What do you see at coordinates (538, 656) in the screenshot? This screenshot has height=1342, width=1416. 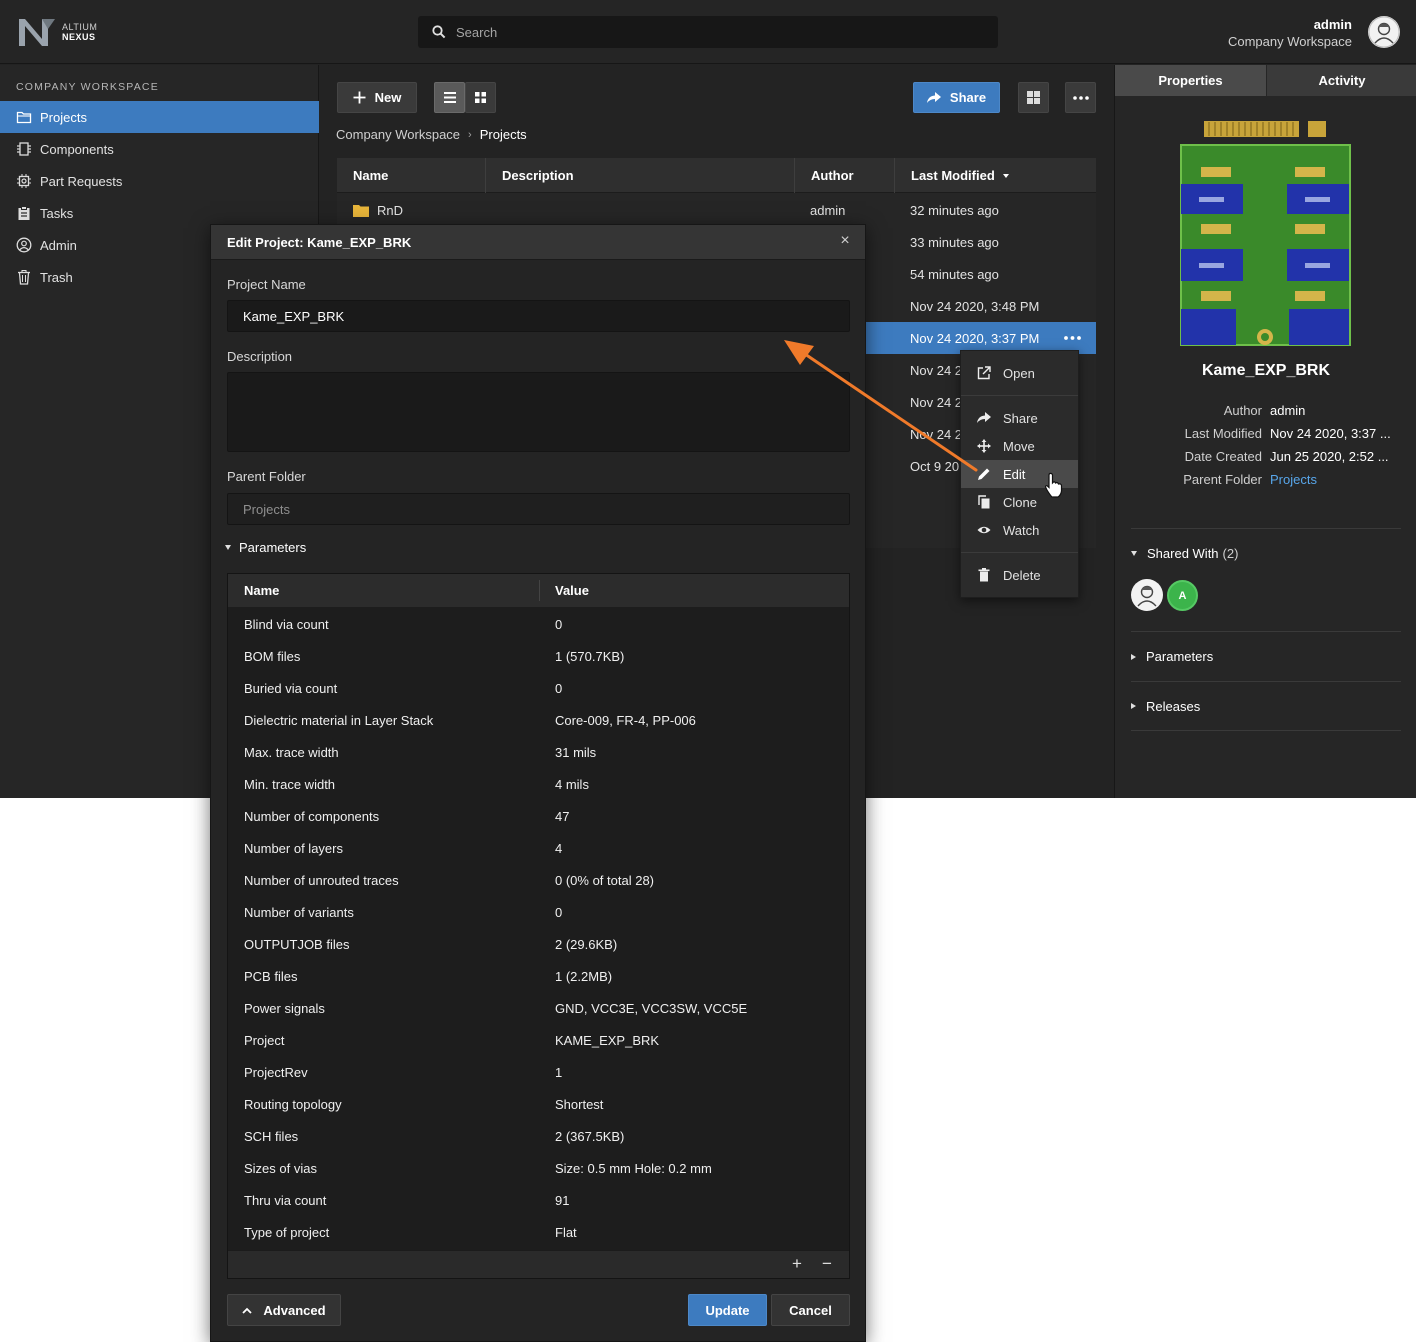 I see `parameter-row: BOM files 1 (570.7KB)` at bounding box center [538, 656].